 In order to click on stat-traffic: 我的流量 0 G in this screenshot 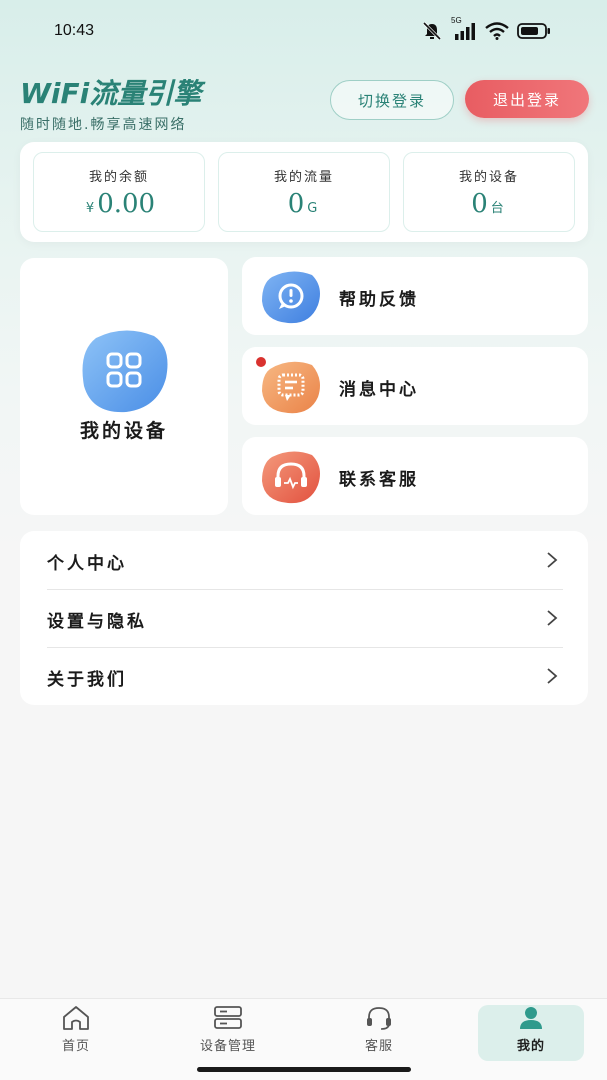, I will do `click(304, 192)`.